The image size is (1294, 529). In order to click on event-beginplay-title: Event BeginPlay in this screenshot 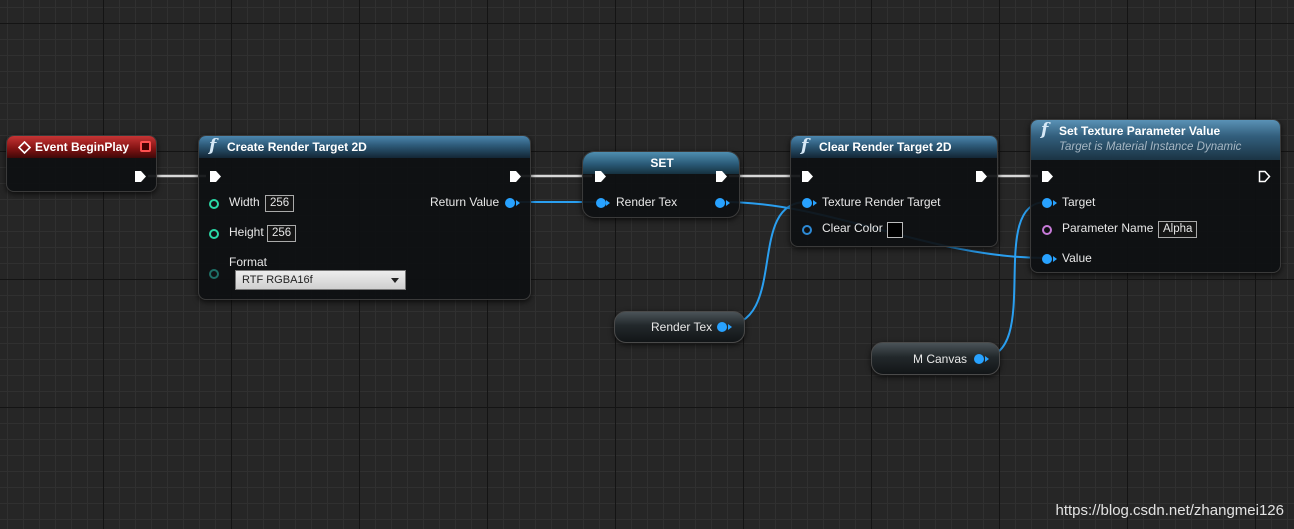, I will do `click(82, 147)`.